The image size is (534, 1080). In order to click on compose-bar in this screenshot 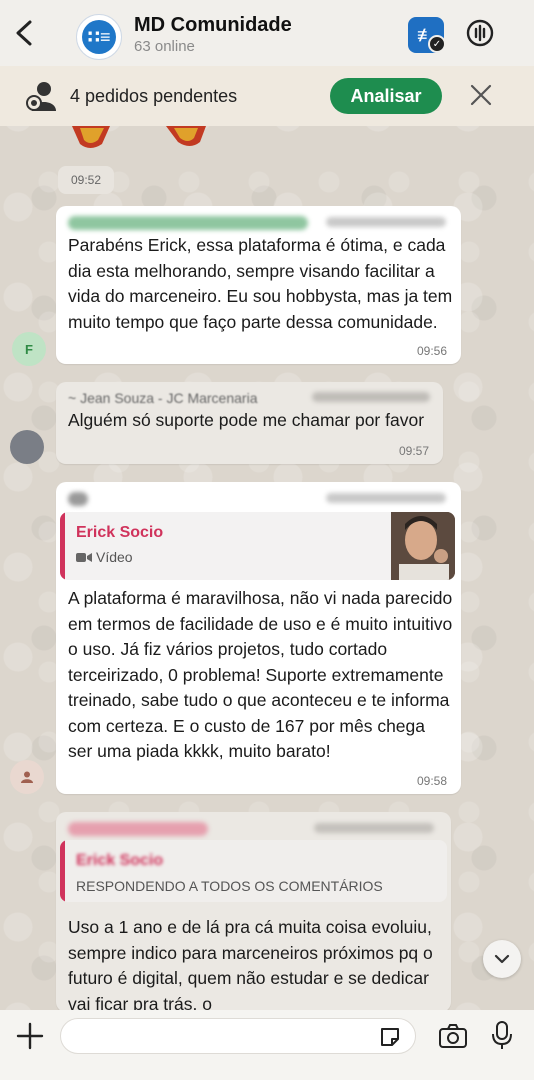, I will do `click(267, 1045)`.